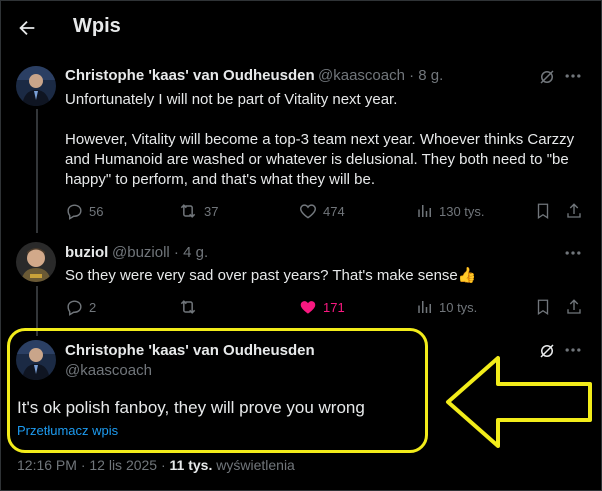 The width and height of the screenshot is (602, 491). Describe the element at coordinates (458, 307) in the screenshot. I see `views-count: 10 tys.` at that location.